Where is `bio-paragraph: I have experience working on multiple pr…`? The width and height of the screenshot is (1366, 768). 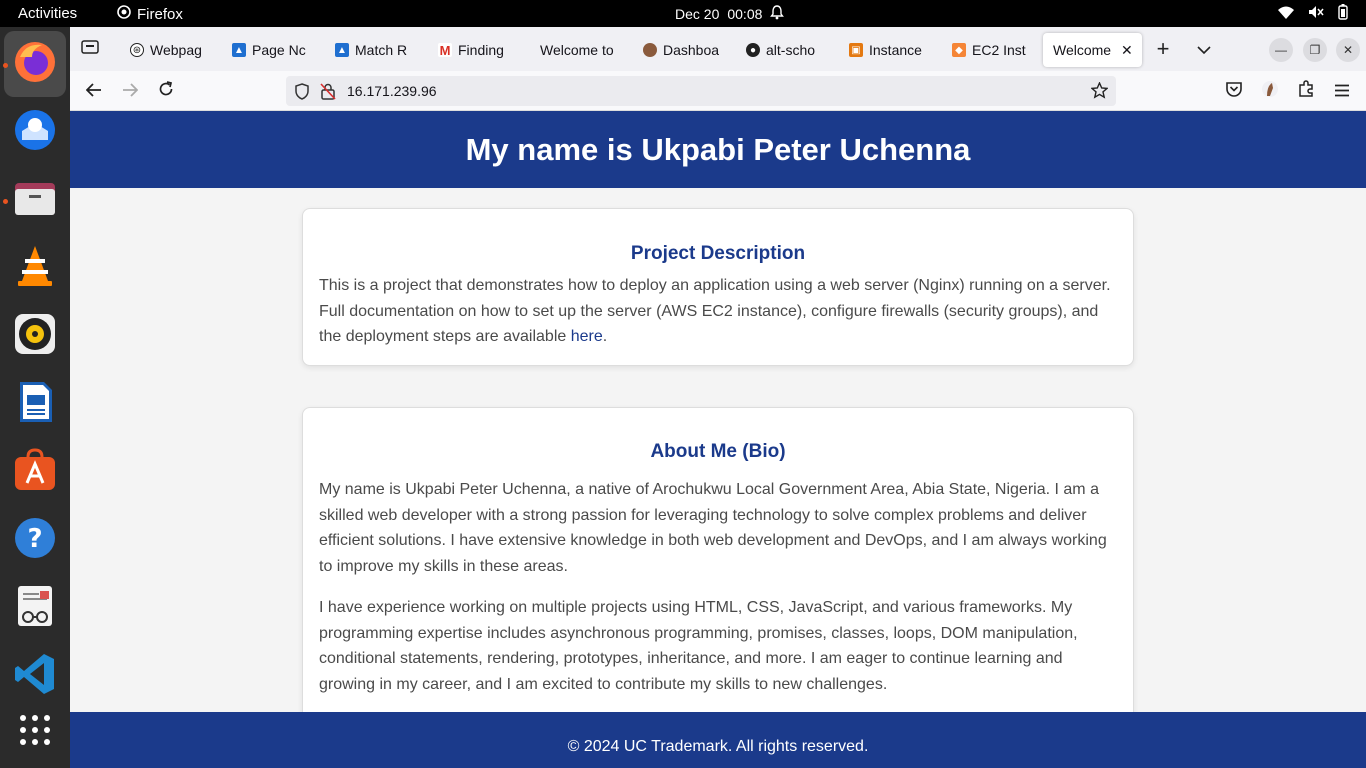
bio-paragraph: I have experience working on multiple pr… is located at coordinates (698, 646).